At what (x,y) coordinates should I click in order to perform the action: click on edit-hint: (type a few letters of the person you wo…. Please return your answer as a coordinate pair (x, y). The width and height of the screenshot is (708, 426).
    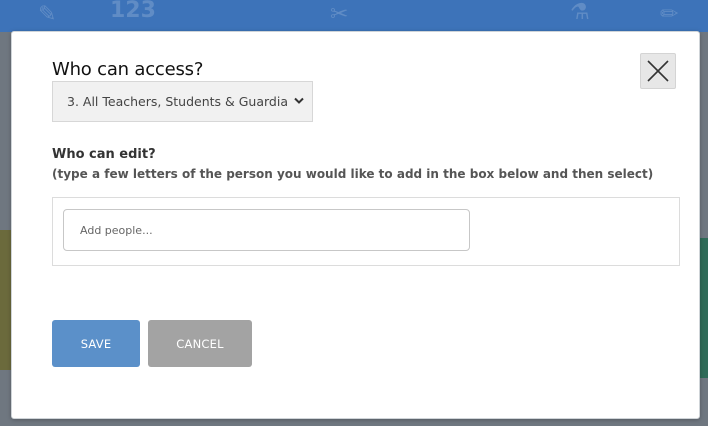
    Looking at the image, I should click on (353, 174).